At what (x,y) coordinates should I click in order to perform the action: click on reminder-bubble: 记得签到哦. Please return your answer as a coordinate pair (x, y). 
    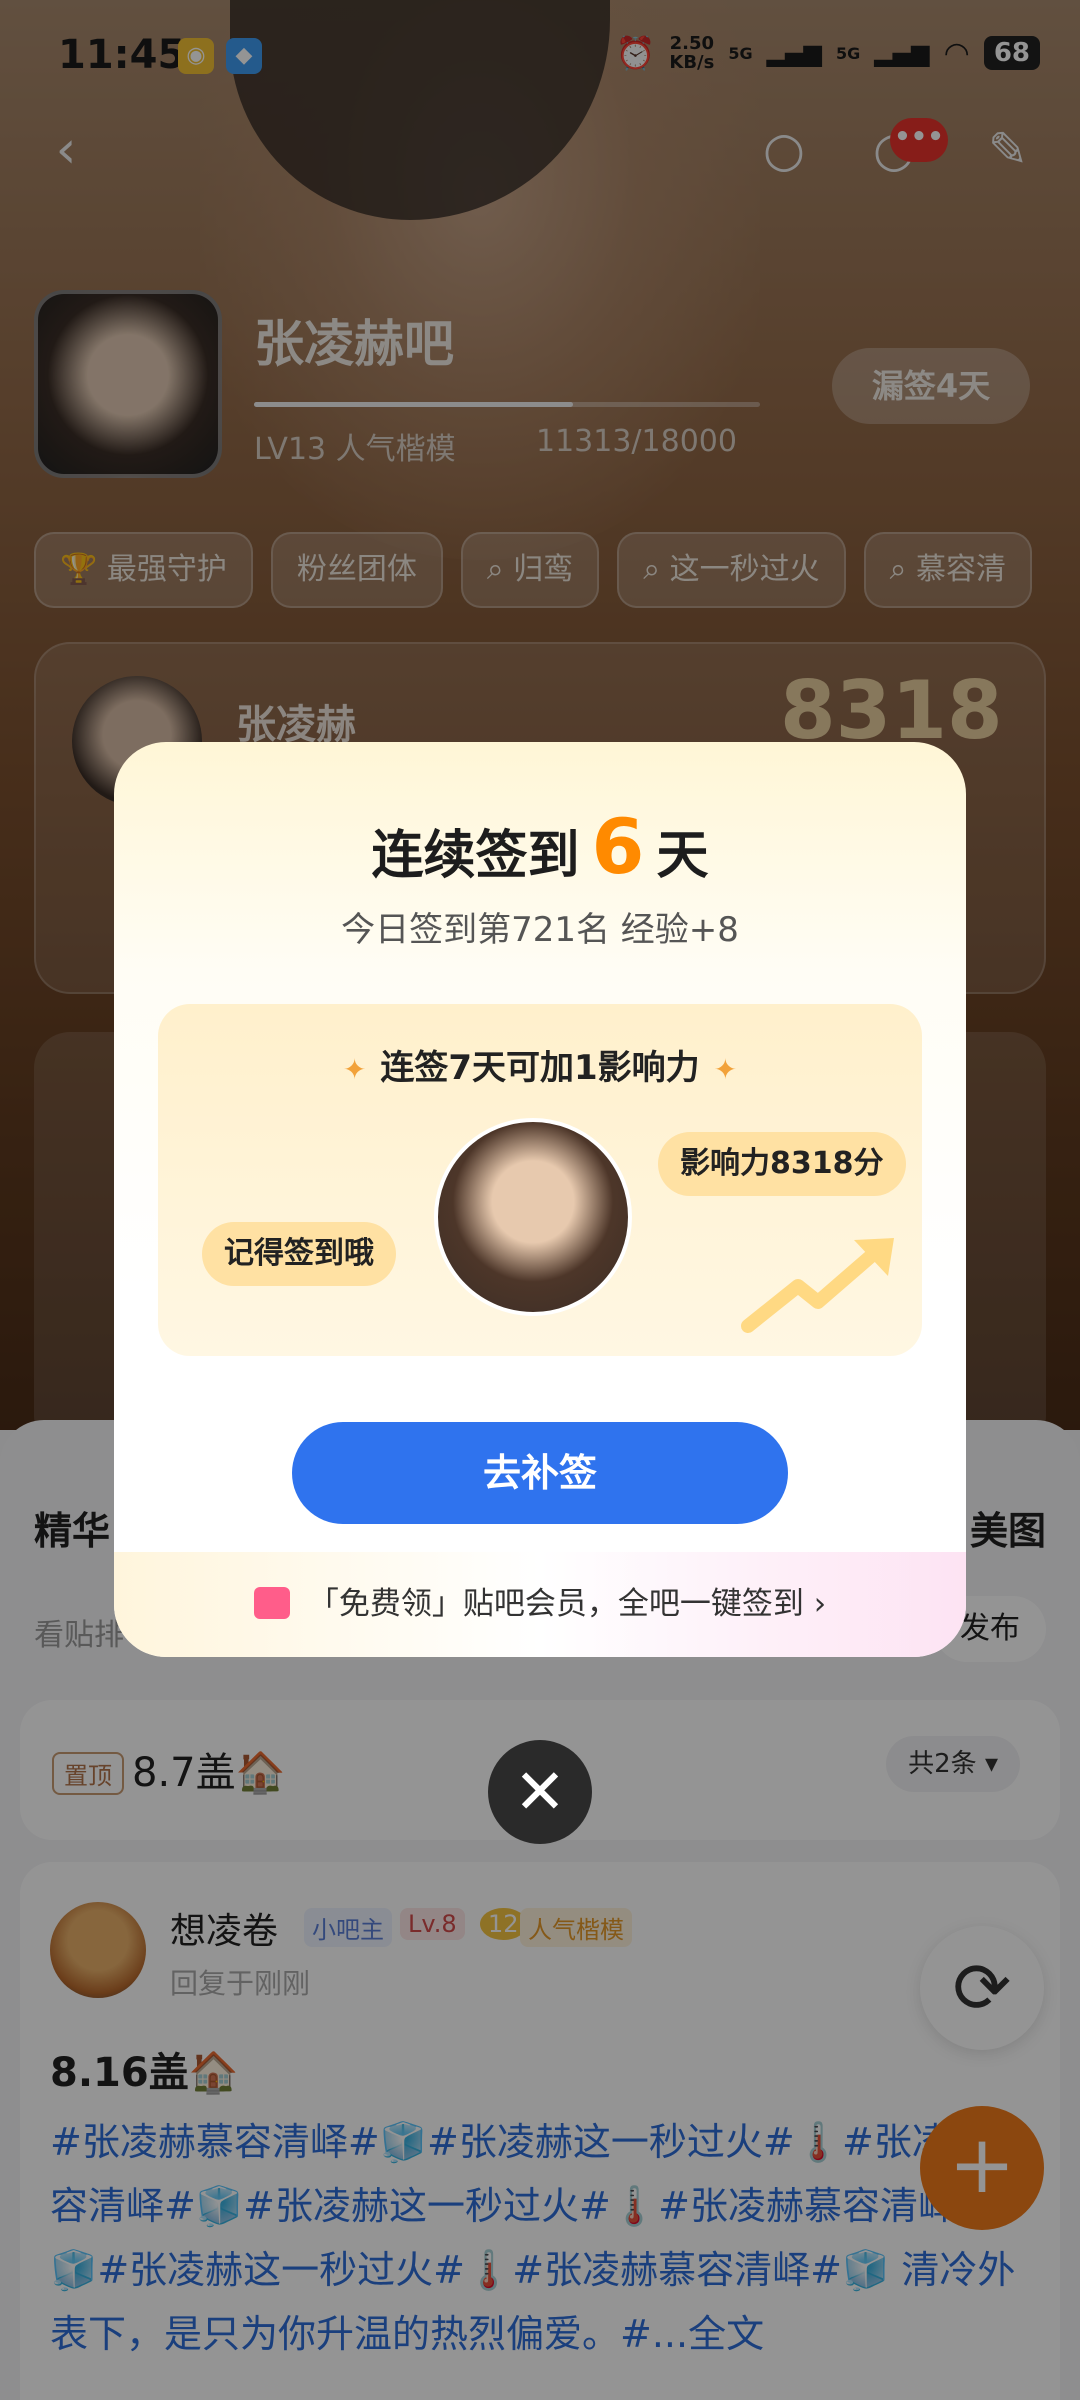
    Looking at the image, I should click on (299, 1254).